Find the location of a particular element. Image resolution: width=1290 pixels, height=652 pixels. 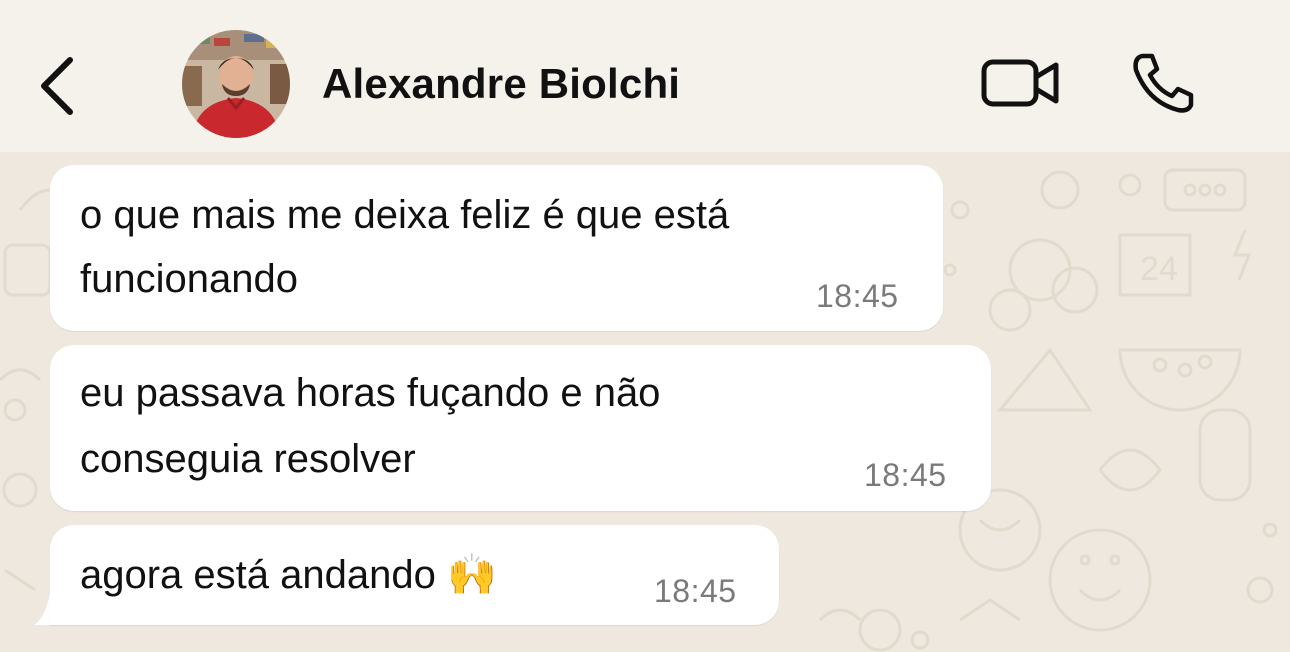

back-button is located at coordinates (60, 85).